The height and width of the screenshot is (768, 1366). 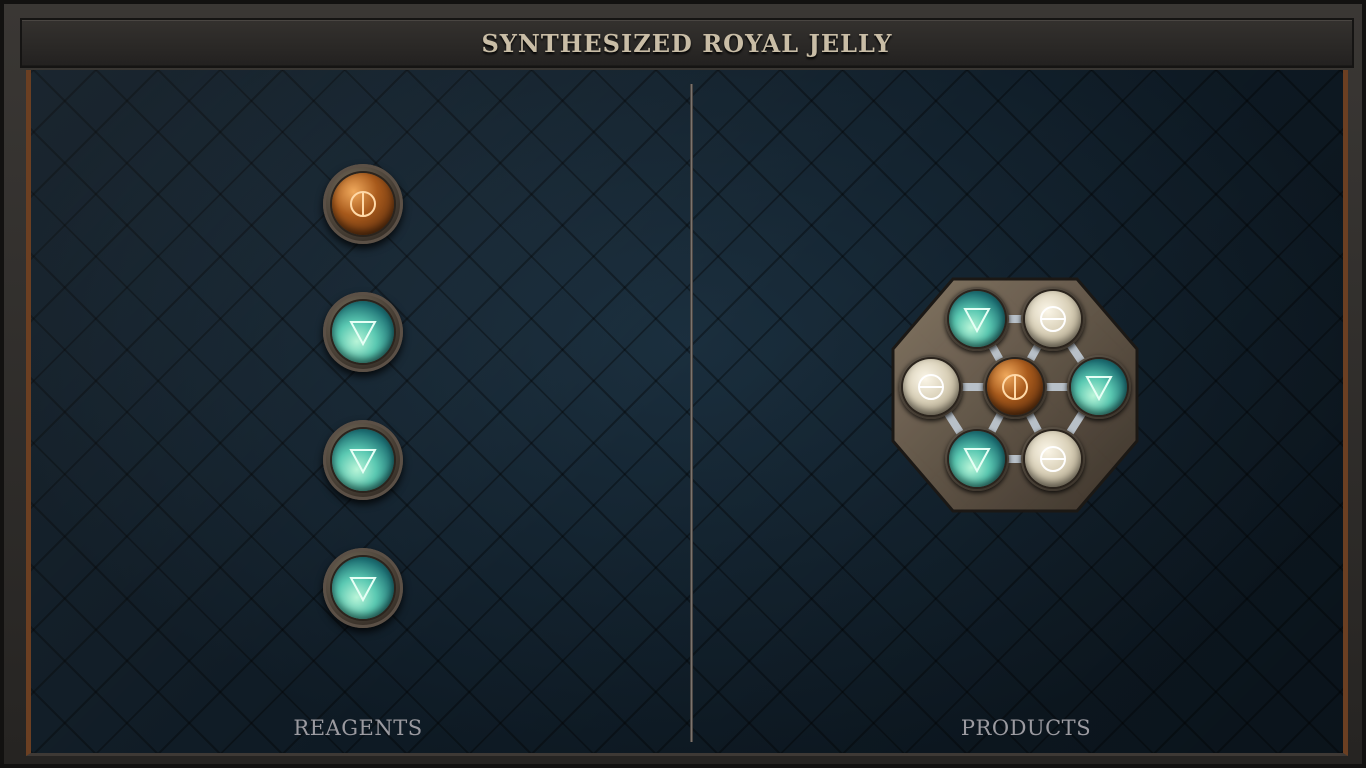 What do you see at coordinates (358, 728) in the screenshot?
I see `reagents-label: REAGENTS` at bounding box center [358, 728].